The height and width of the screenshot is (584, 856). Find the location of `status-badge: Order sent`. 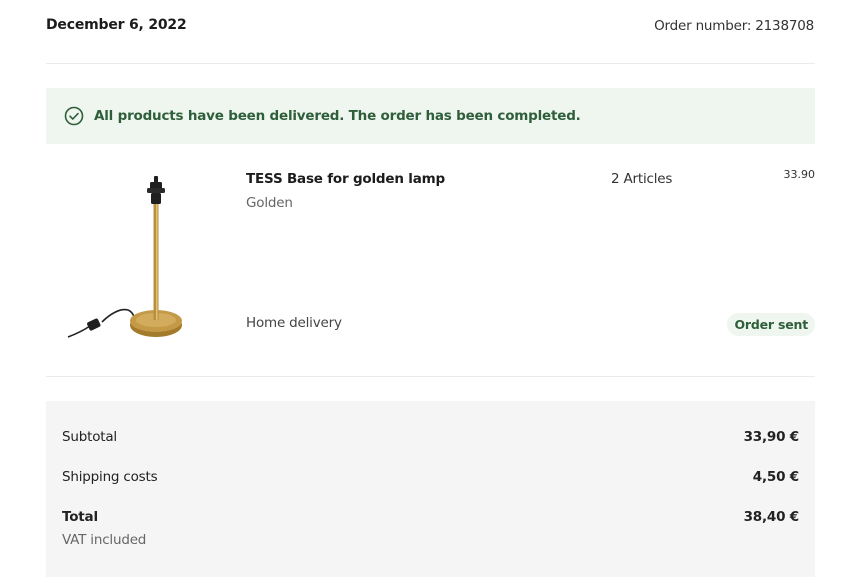

status-badge: Order sent is located at coordinates (771, 324).